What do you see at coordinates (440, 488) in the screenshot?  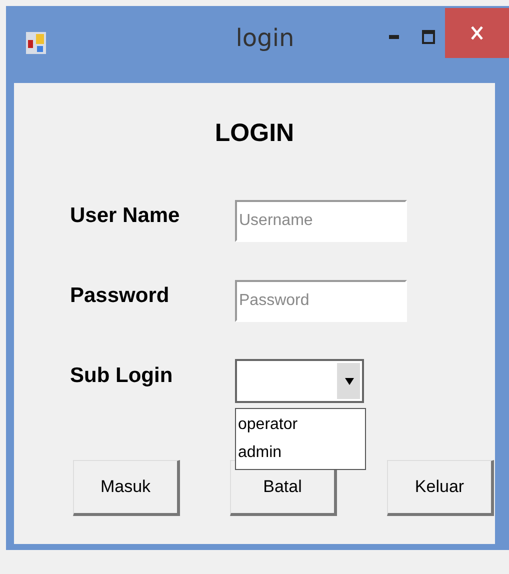 I see `form-button: Keluar` at bounding box center [440, 488].